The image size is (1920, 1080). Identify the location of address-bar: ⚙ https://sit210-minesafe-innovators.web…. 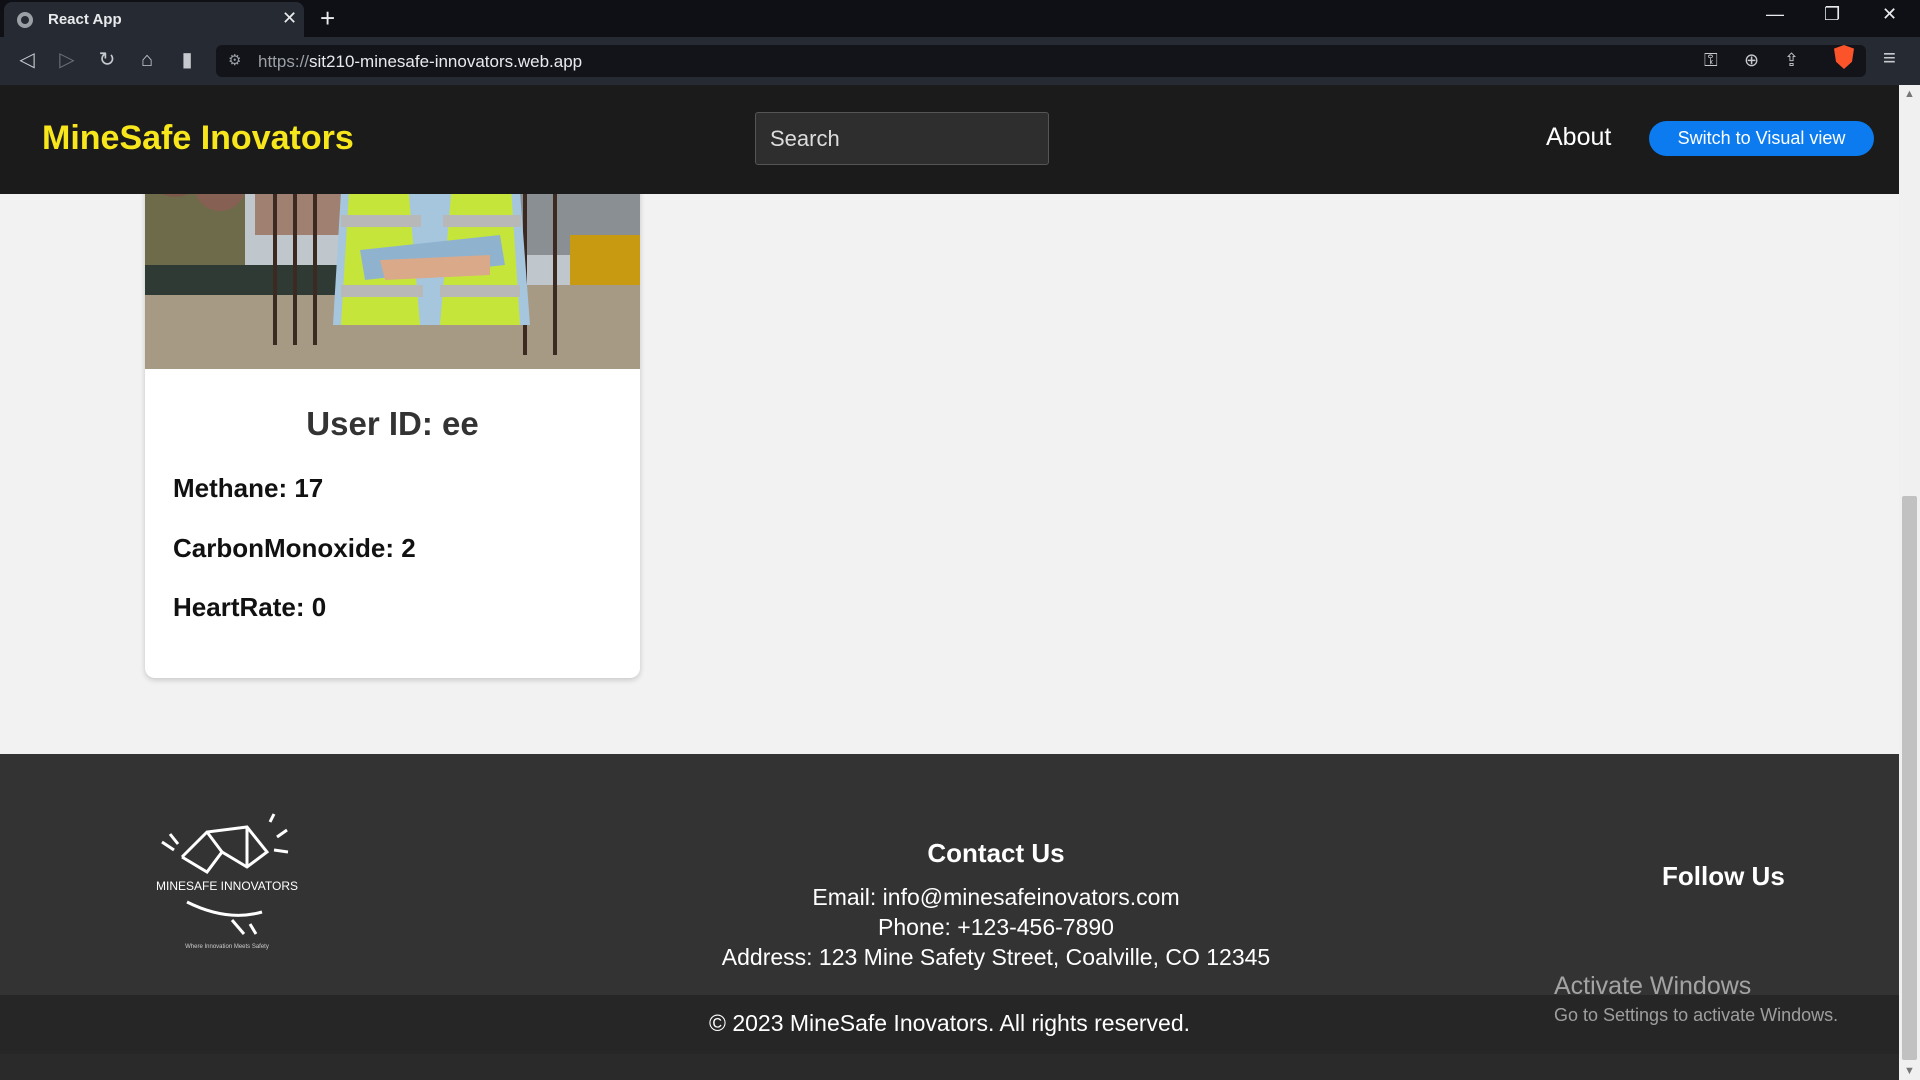
(1041, 61).